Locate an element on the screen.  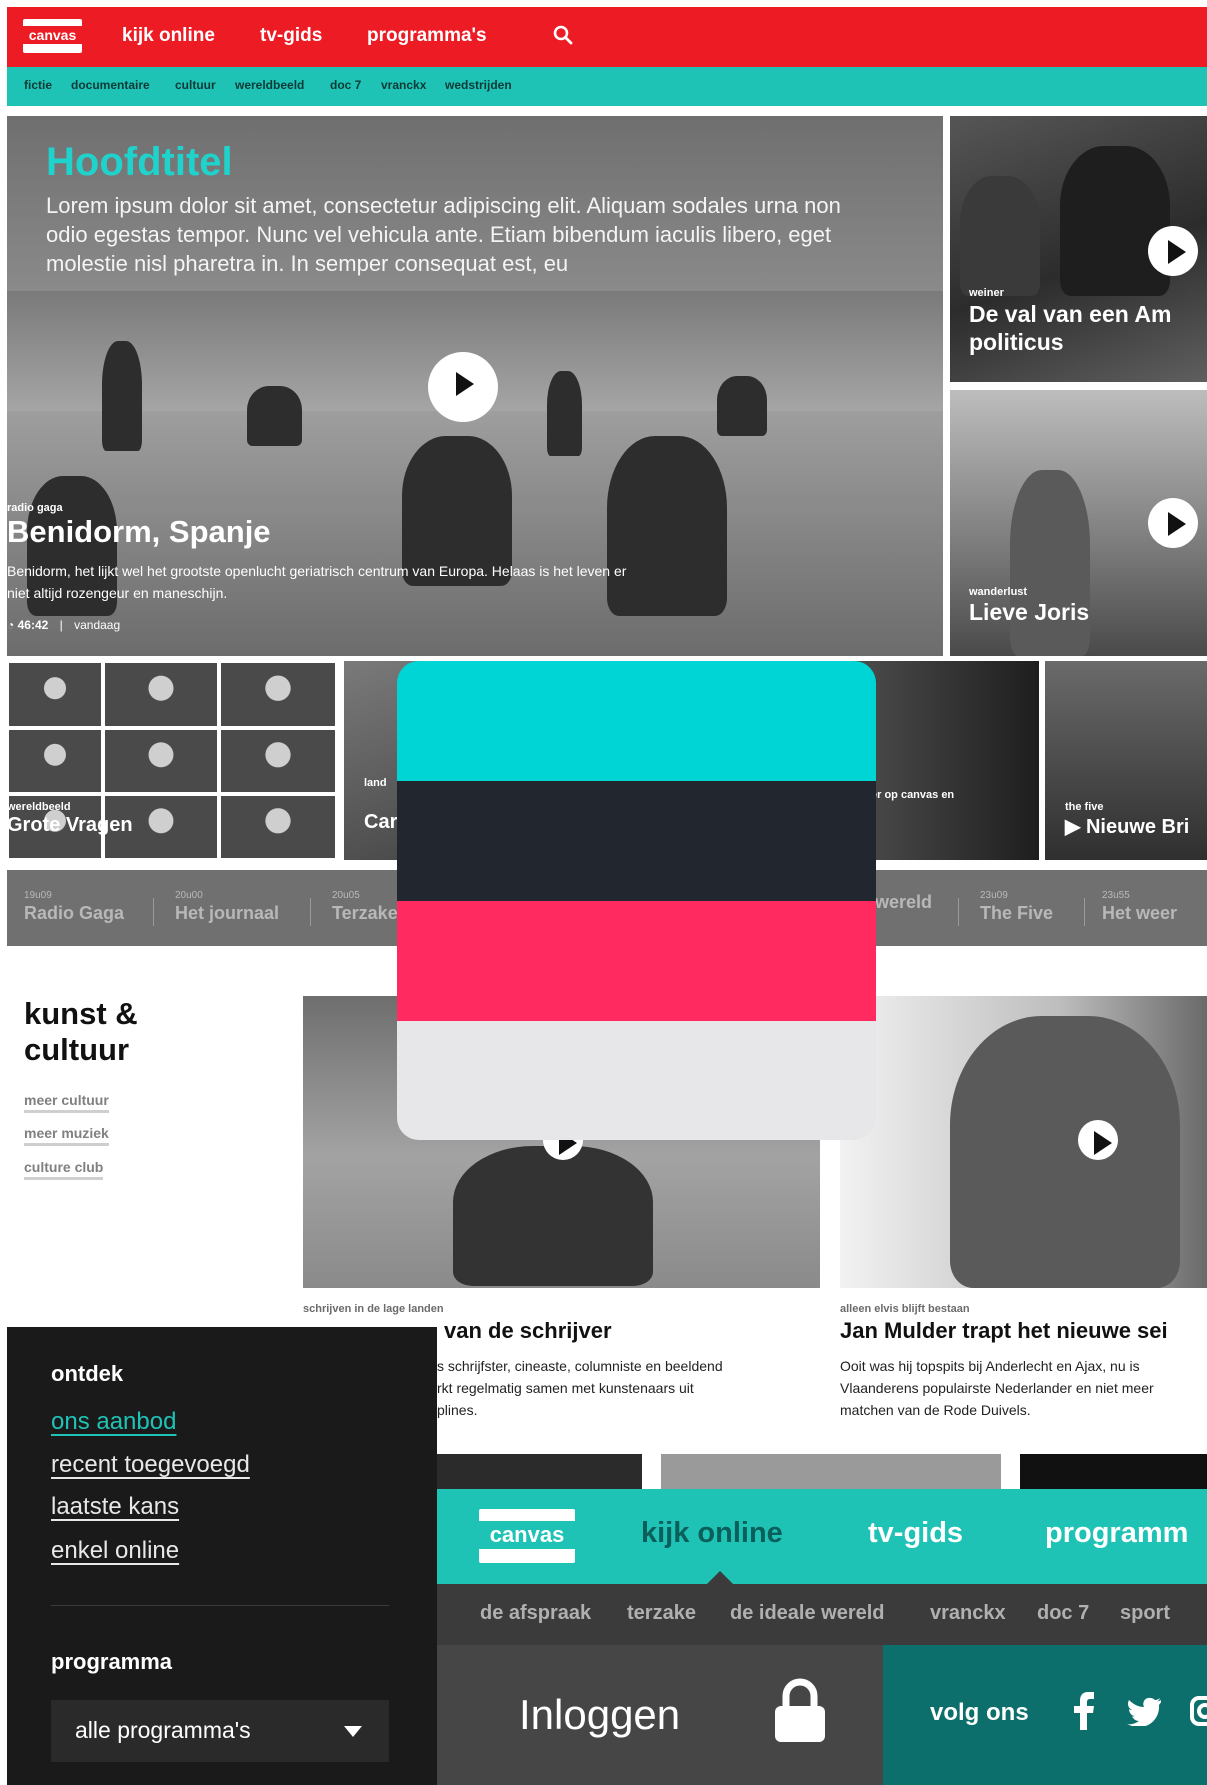
lock-icon is located at coordinates (800, 1710).